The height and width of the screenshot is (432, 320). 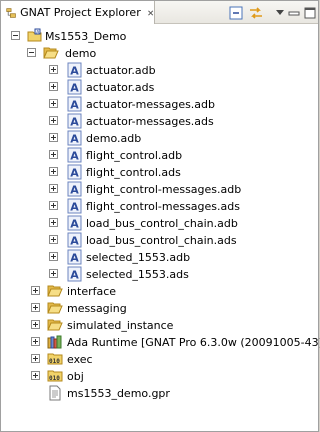 I want to click on file-label: demo.adb, so click(x=114, y=138).